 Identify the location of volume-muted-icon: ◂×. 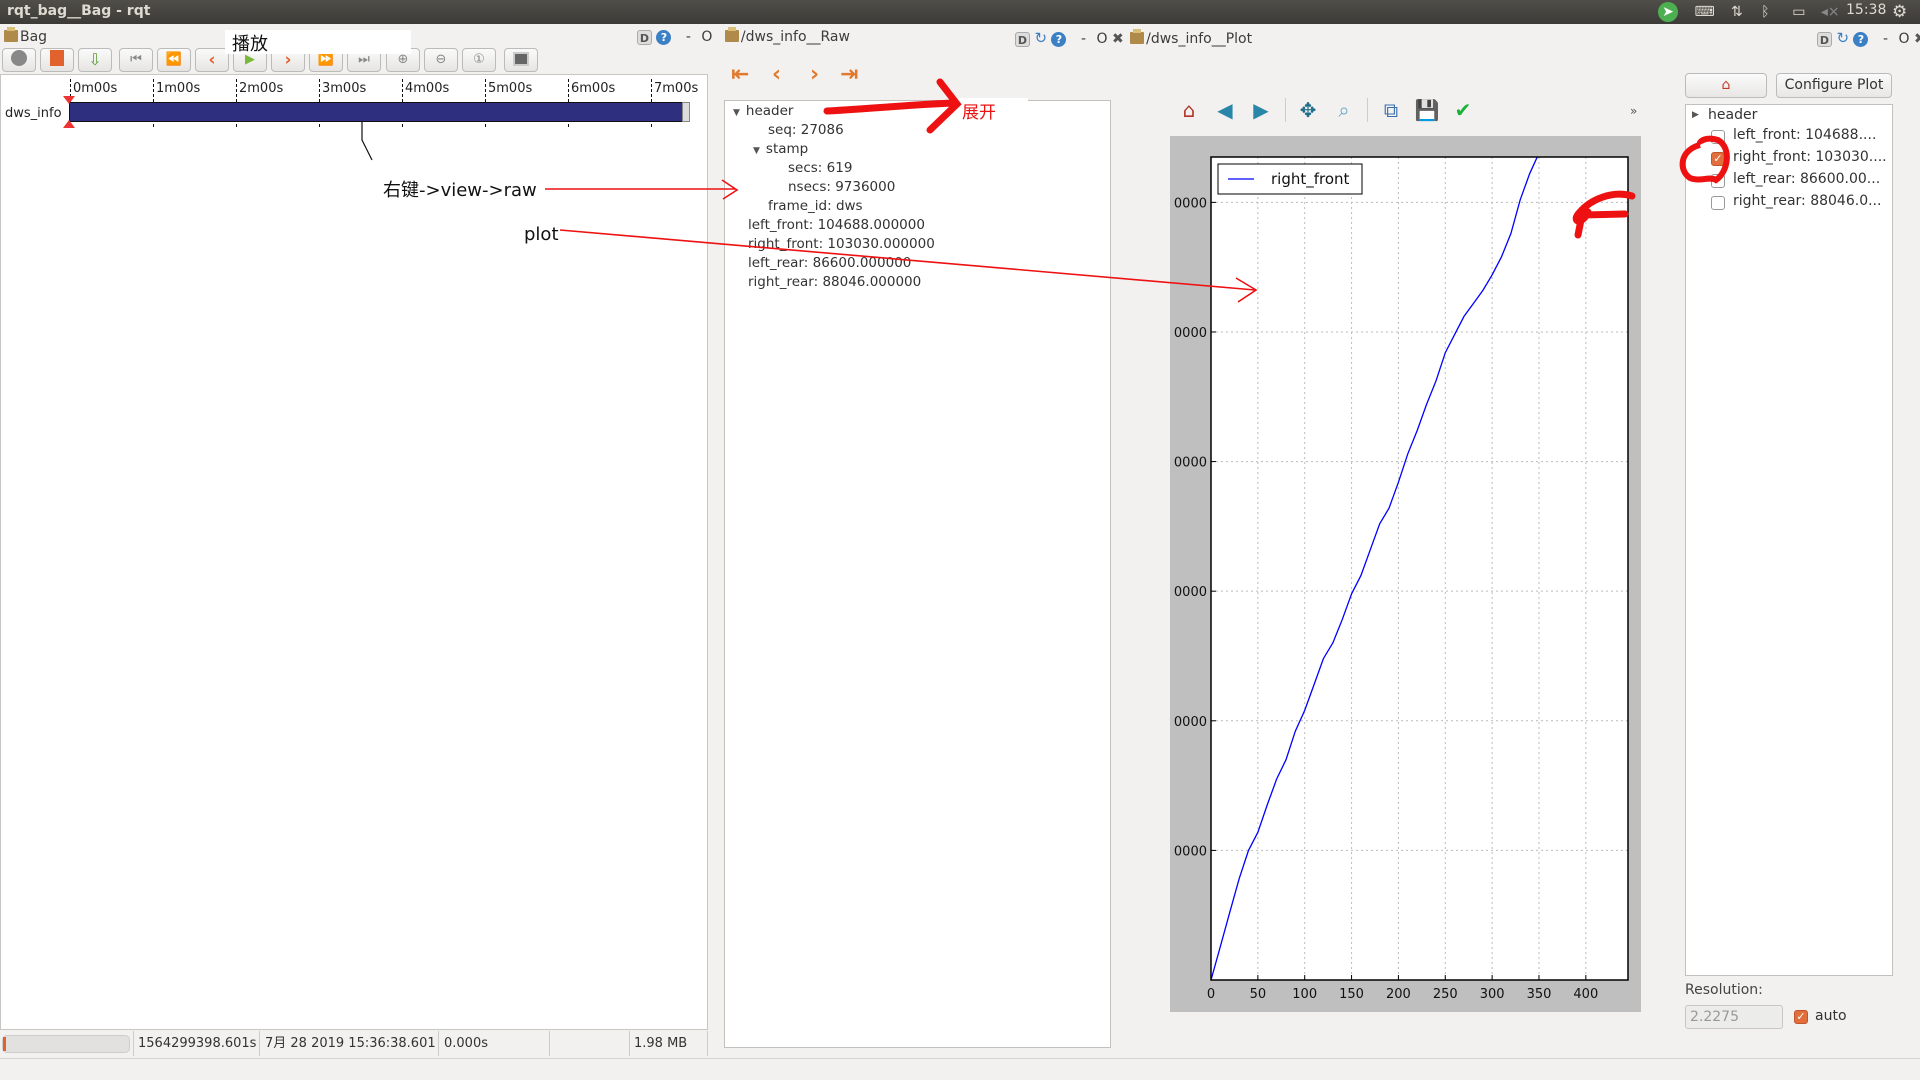
(1830, 12).